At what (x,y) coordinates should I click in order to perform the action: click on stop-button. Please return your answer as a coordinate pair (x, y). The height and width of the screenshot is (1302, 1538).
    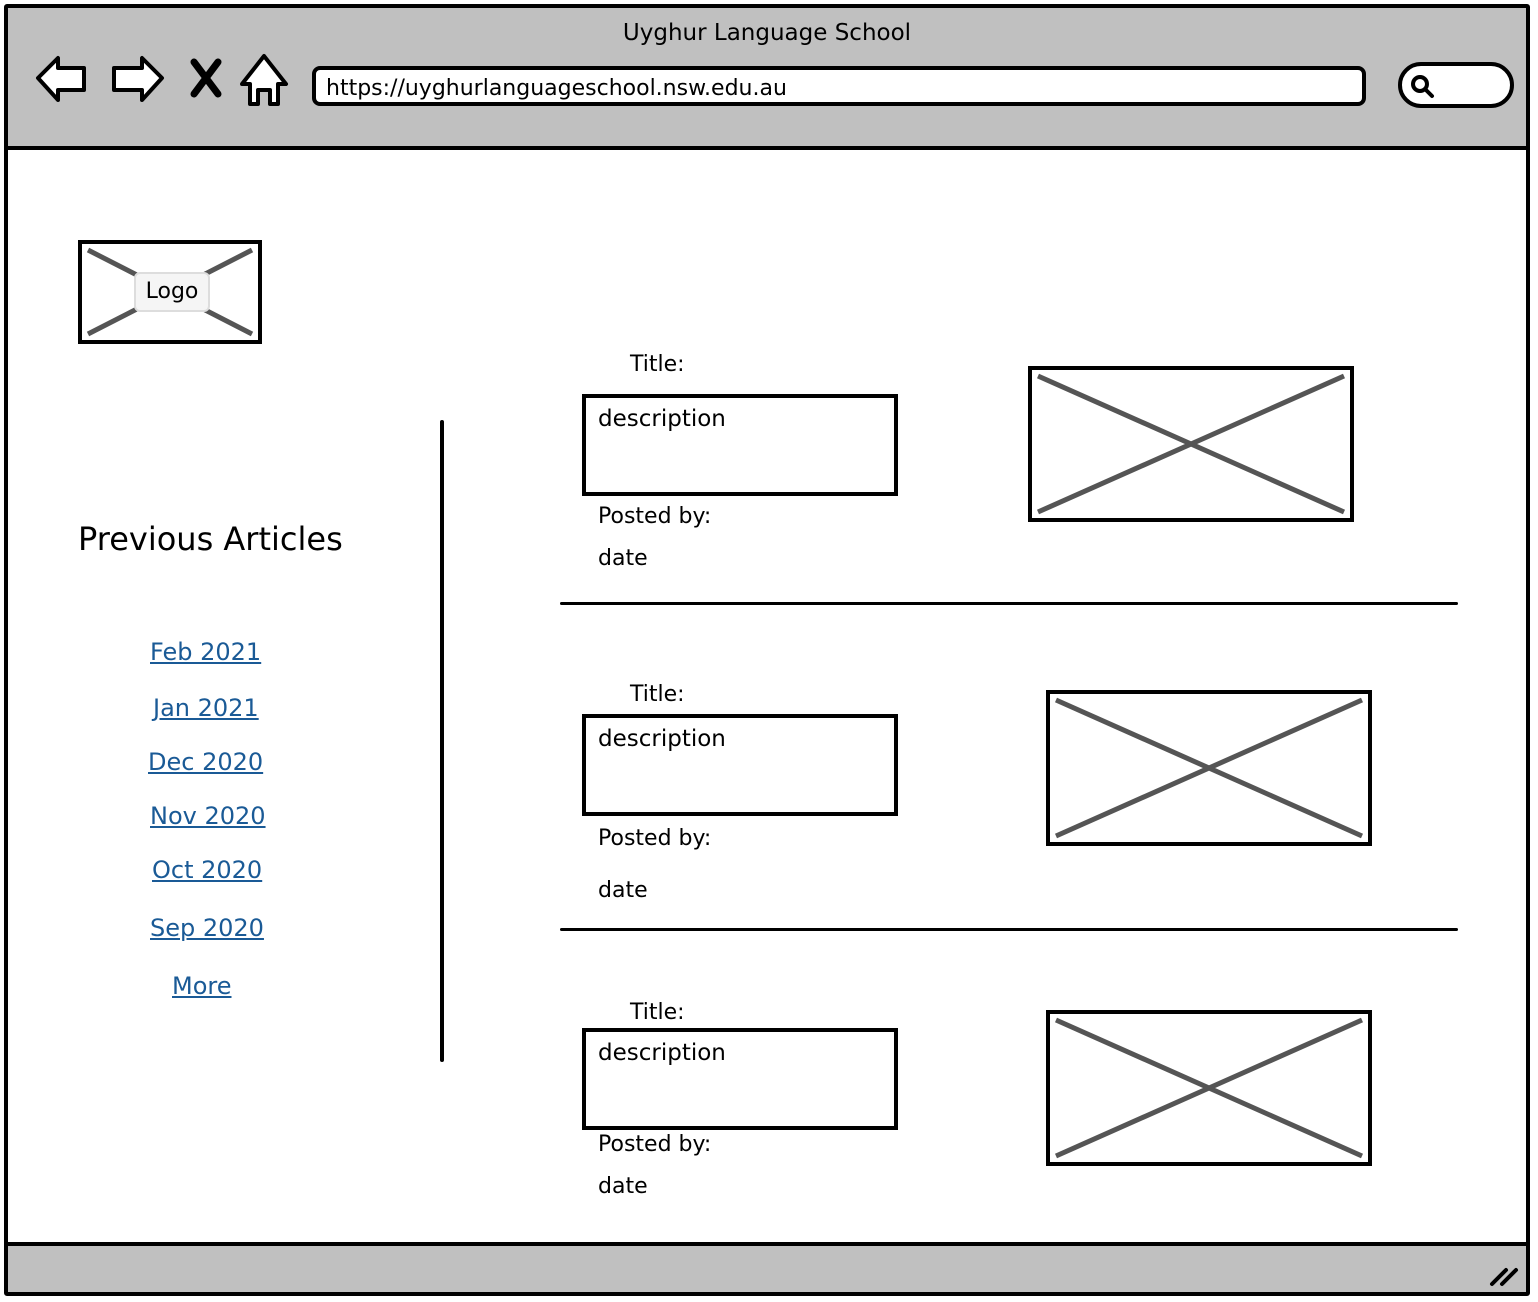
    Looking at the image, I should click on (207, 80).